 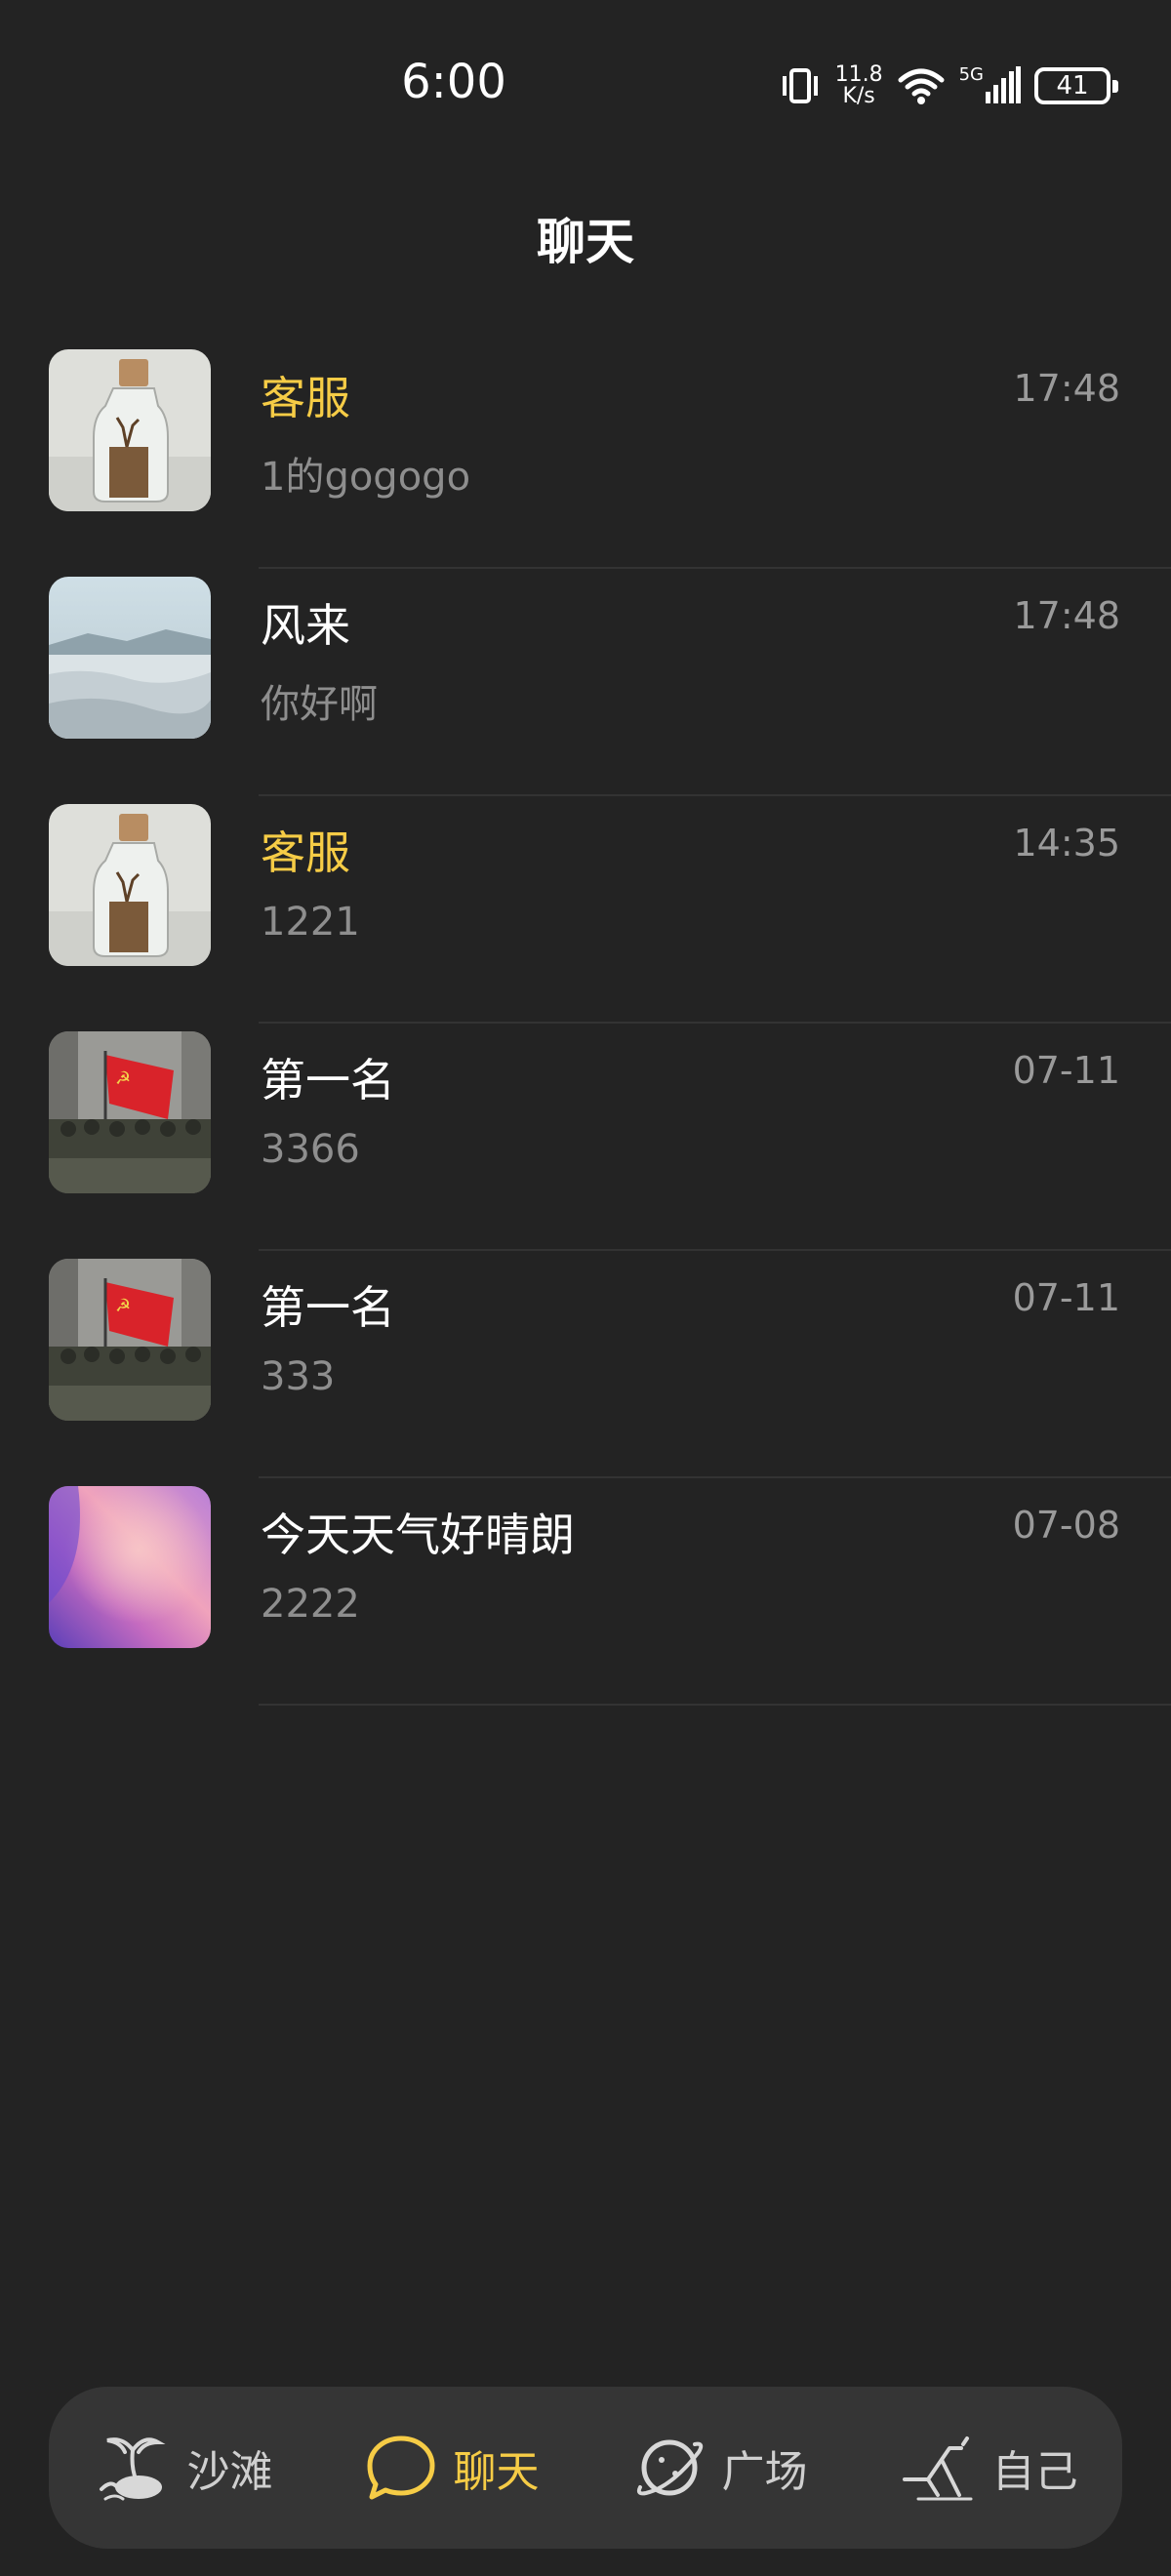 I want to click on nav-item-plaza: 广场, so click(x=720, y=2468).